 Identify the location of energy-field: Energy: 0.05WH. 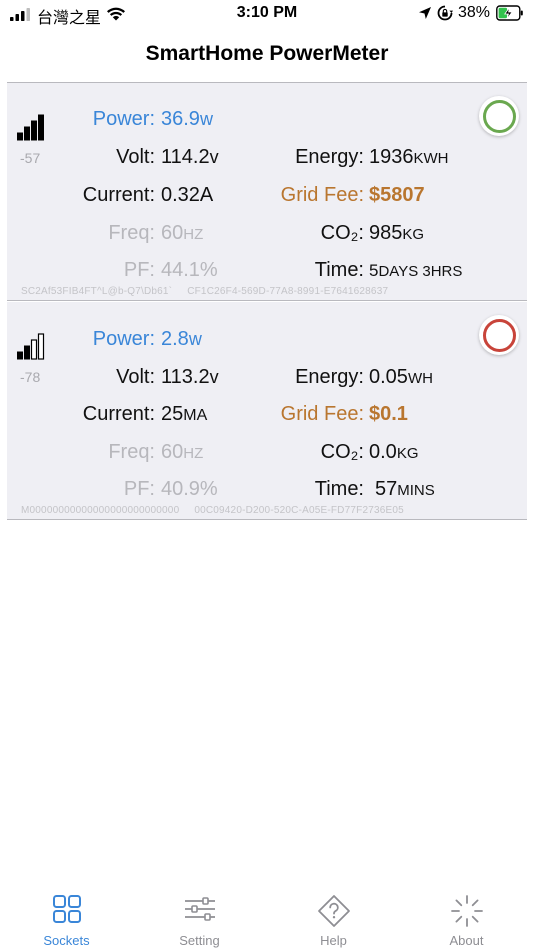
(377, 379).